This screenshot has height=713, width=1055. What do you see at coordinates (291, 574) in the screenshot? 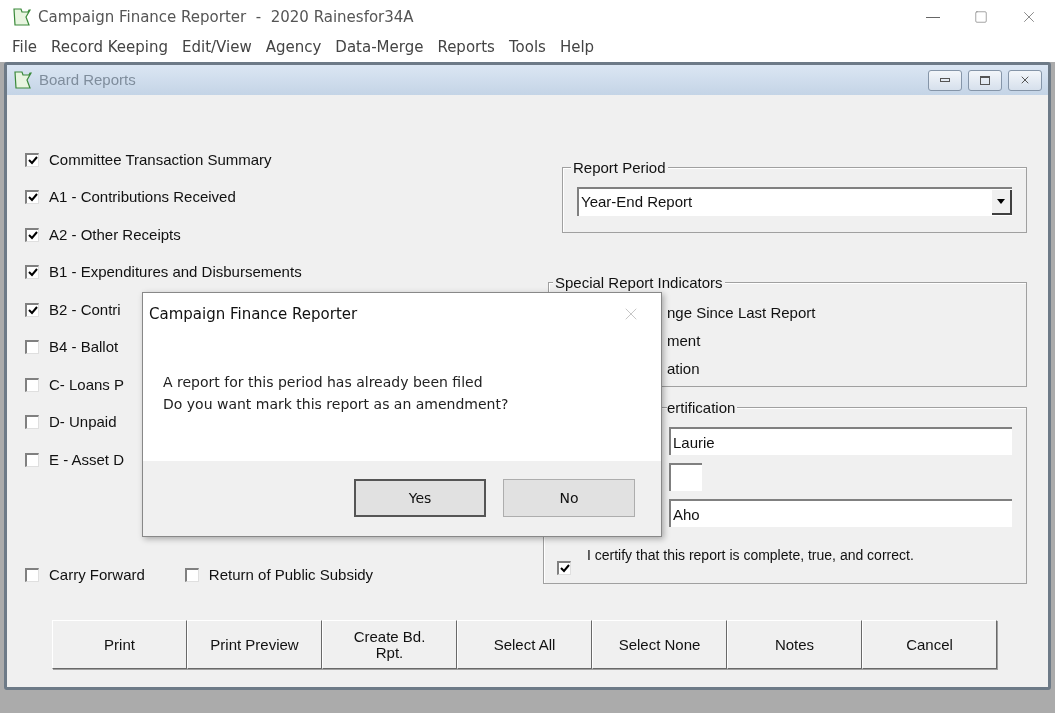
I see `option-label: Return of Public Subsidy` at bounding box center [291, 574].